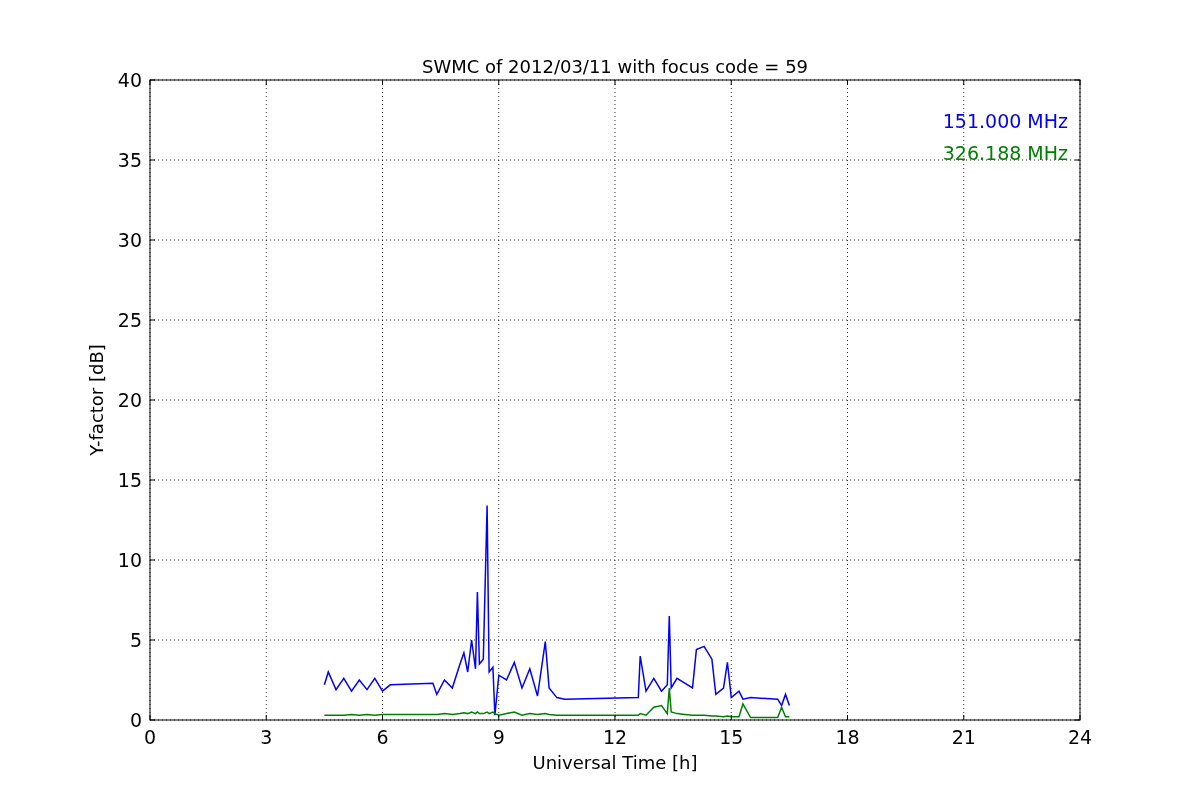 The image size is (1200, 800). I want to click on y-tick-label: 35, so click(129, 160).